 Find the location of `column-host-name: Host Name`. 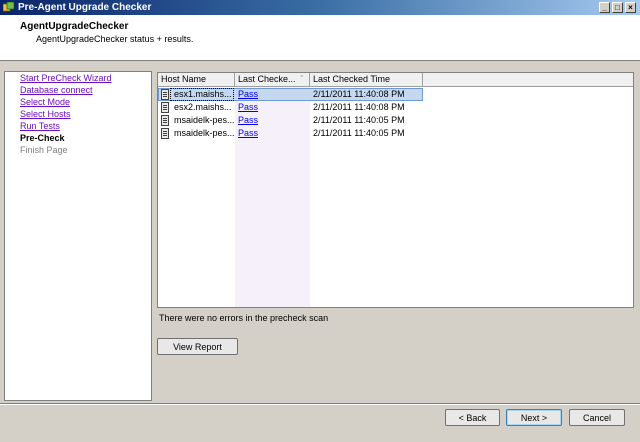

column-host-name: Host Name is located at coordinates (196, 80).